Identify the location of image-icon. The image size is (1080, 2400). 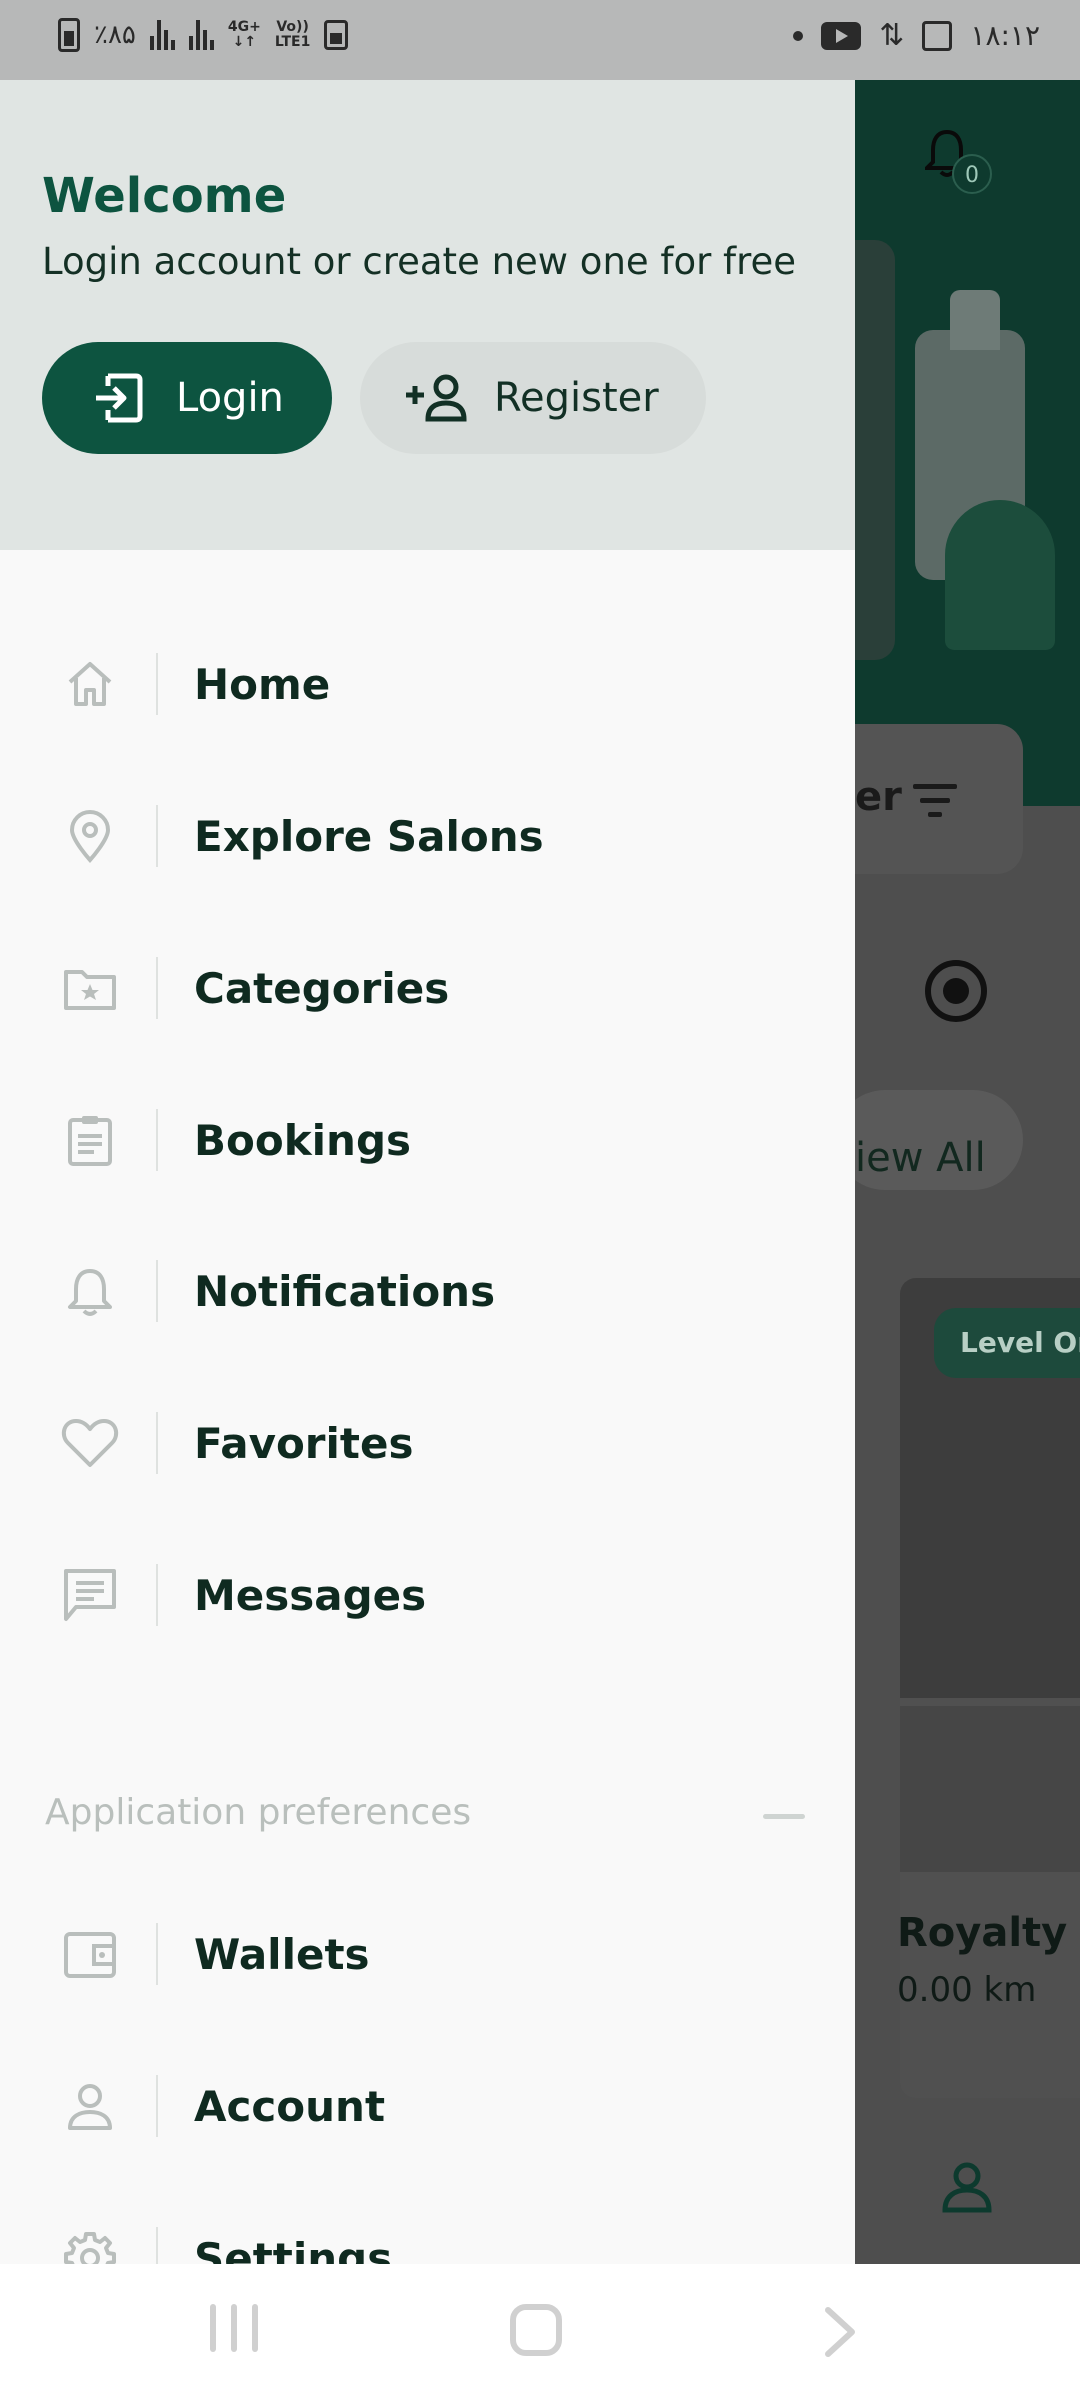
(937, 35).